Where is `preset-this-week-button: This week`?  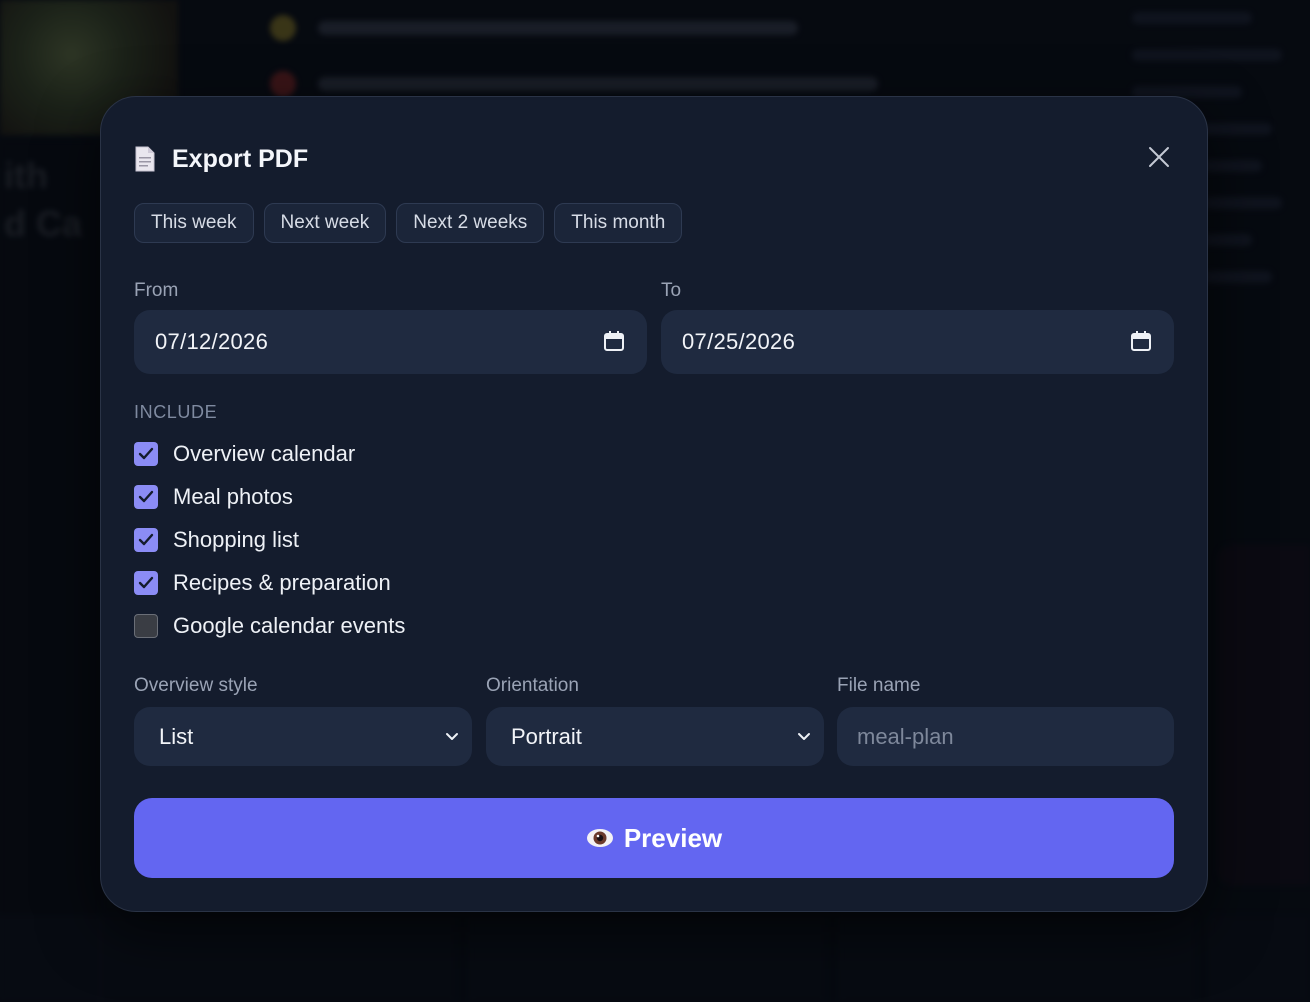
preset-this-week-button: This week is located at coordinates (194, 223).